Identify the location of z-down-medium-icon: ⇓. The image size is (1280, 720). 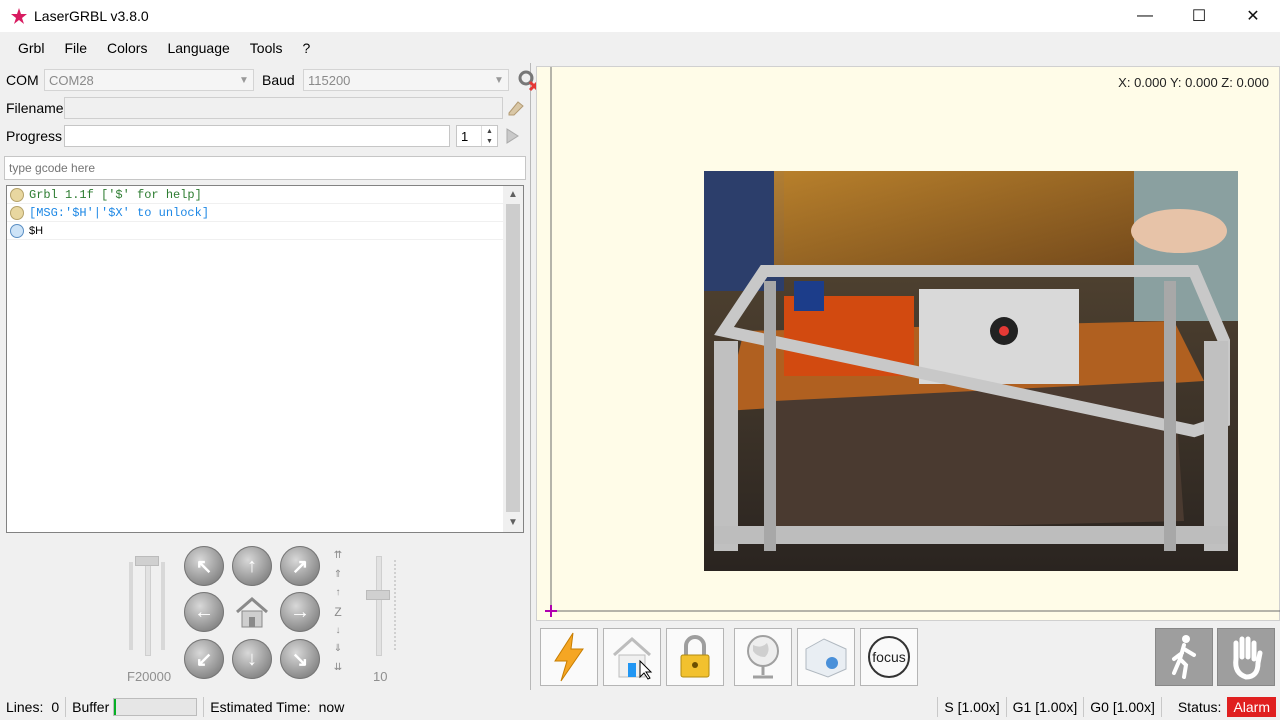
(338, 649).